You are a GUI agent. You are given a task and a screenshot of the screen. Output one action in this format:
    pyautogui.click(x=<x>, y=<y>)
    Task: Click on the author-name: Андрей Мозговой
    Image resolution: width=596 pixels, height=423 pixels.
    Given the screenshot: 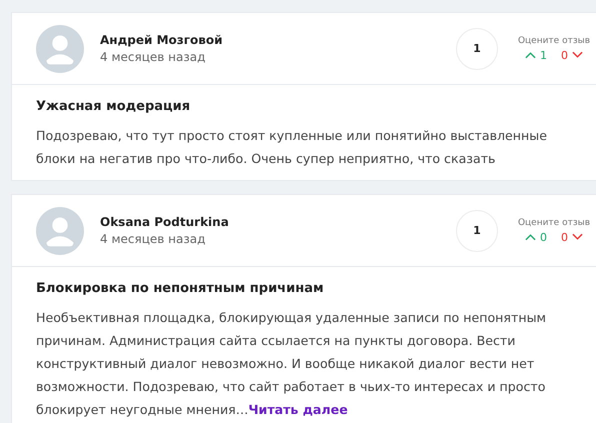 What is the action you would take?
    pyautogui.click(x=278, y=40)
    